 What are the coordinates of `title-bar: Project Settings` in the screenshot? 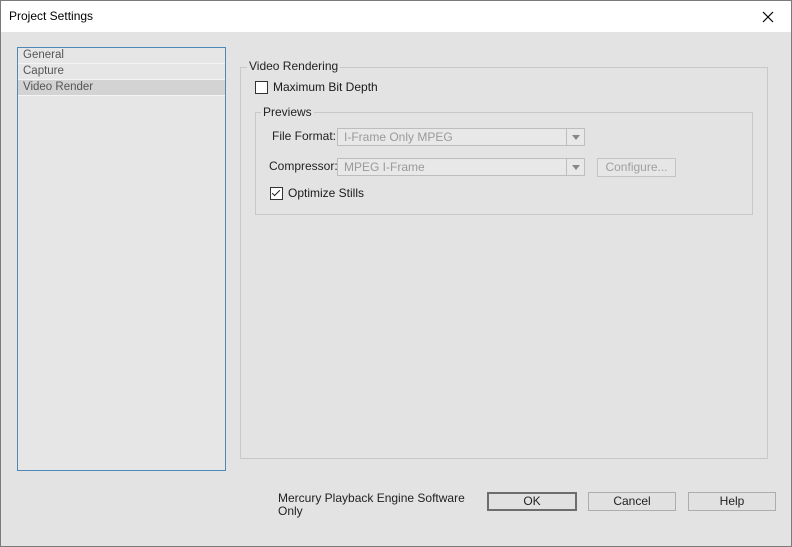 It's located at (396, 16).